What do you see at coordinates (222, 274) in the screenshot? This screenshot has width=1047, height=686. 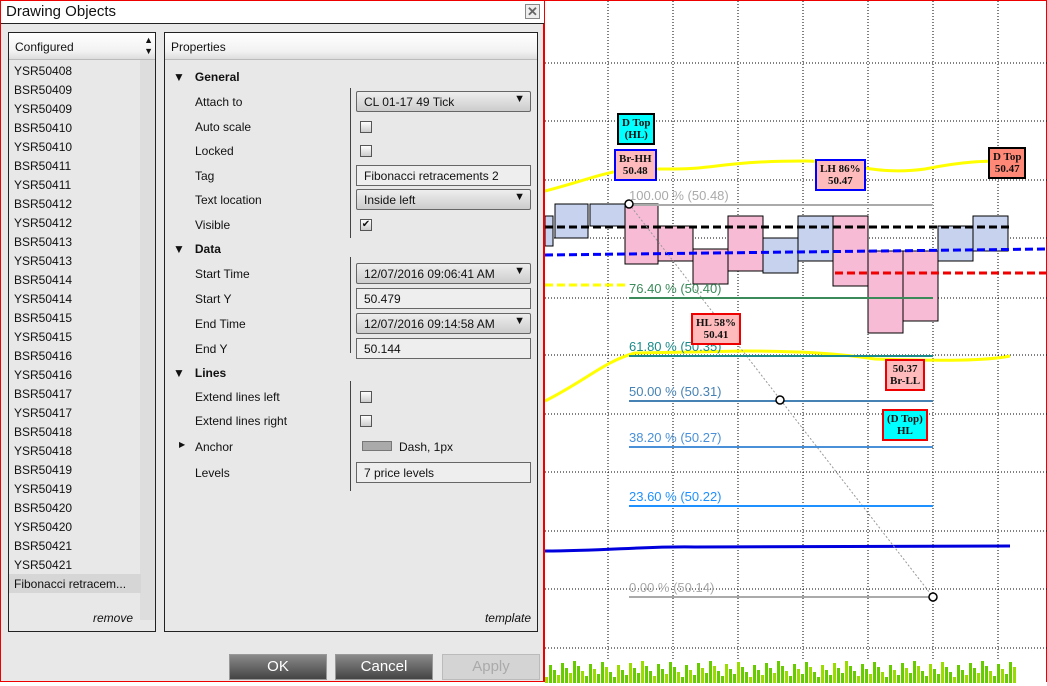 I see `start-time-label: Start Time` at bounding box center [222, 274].